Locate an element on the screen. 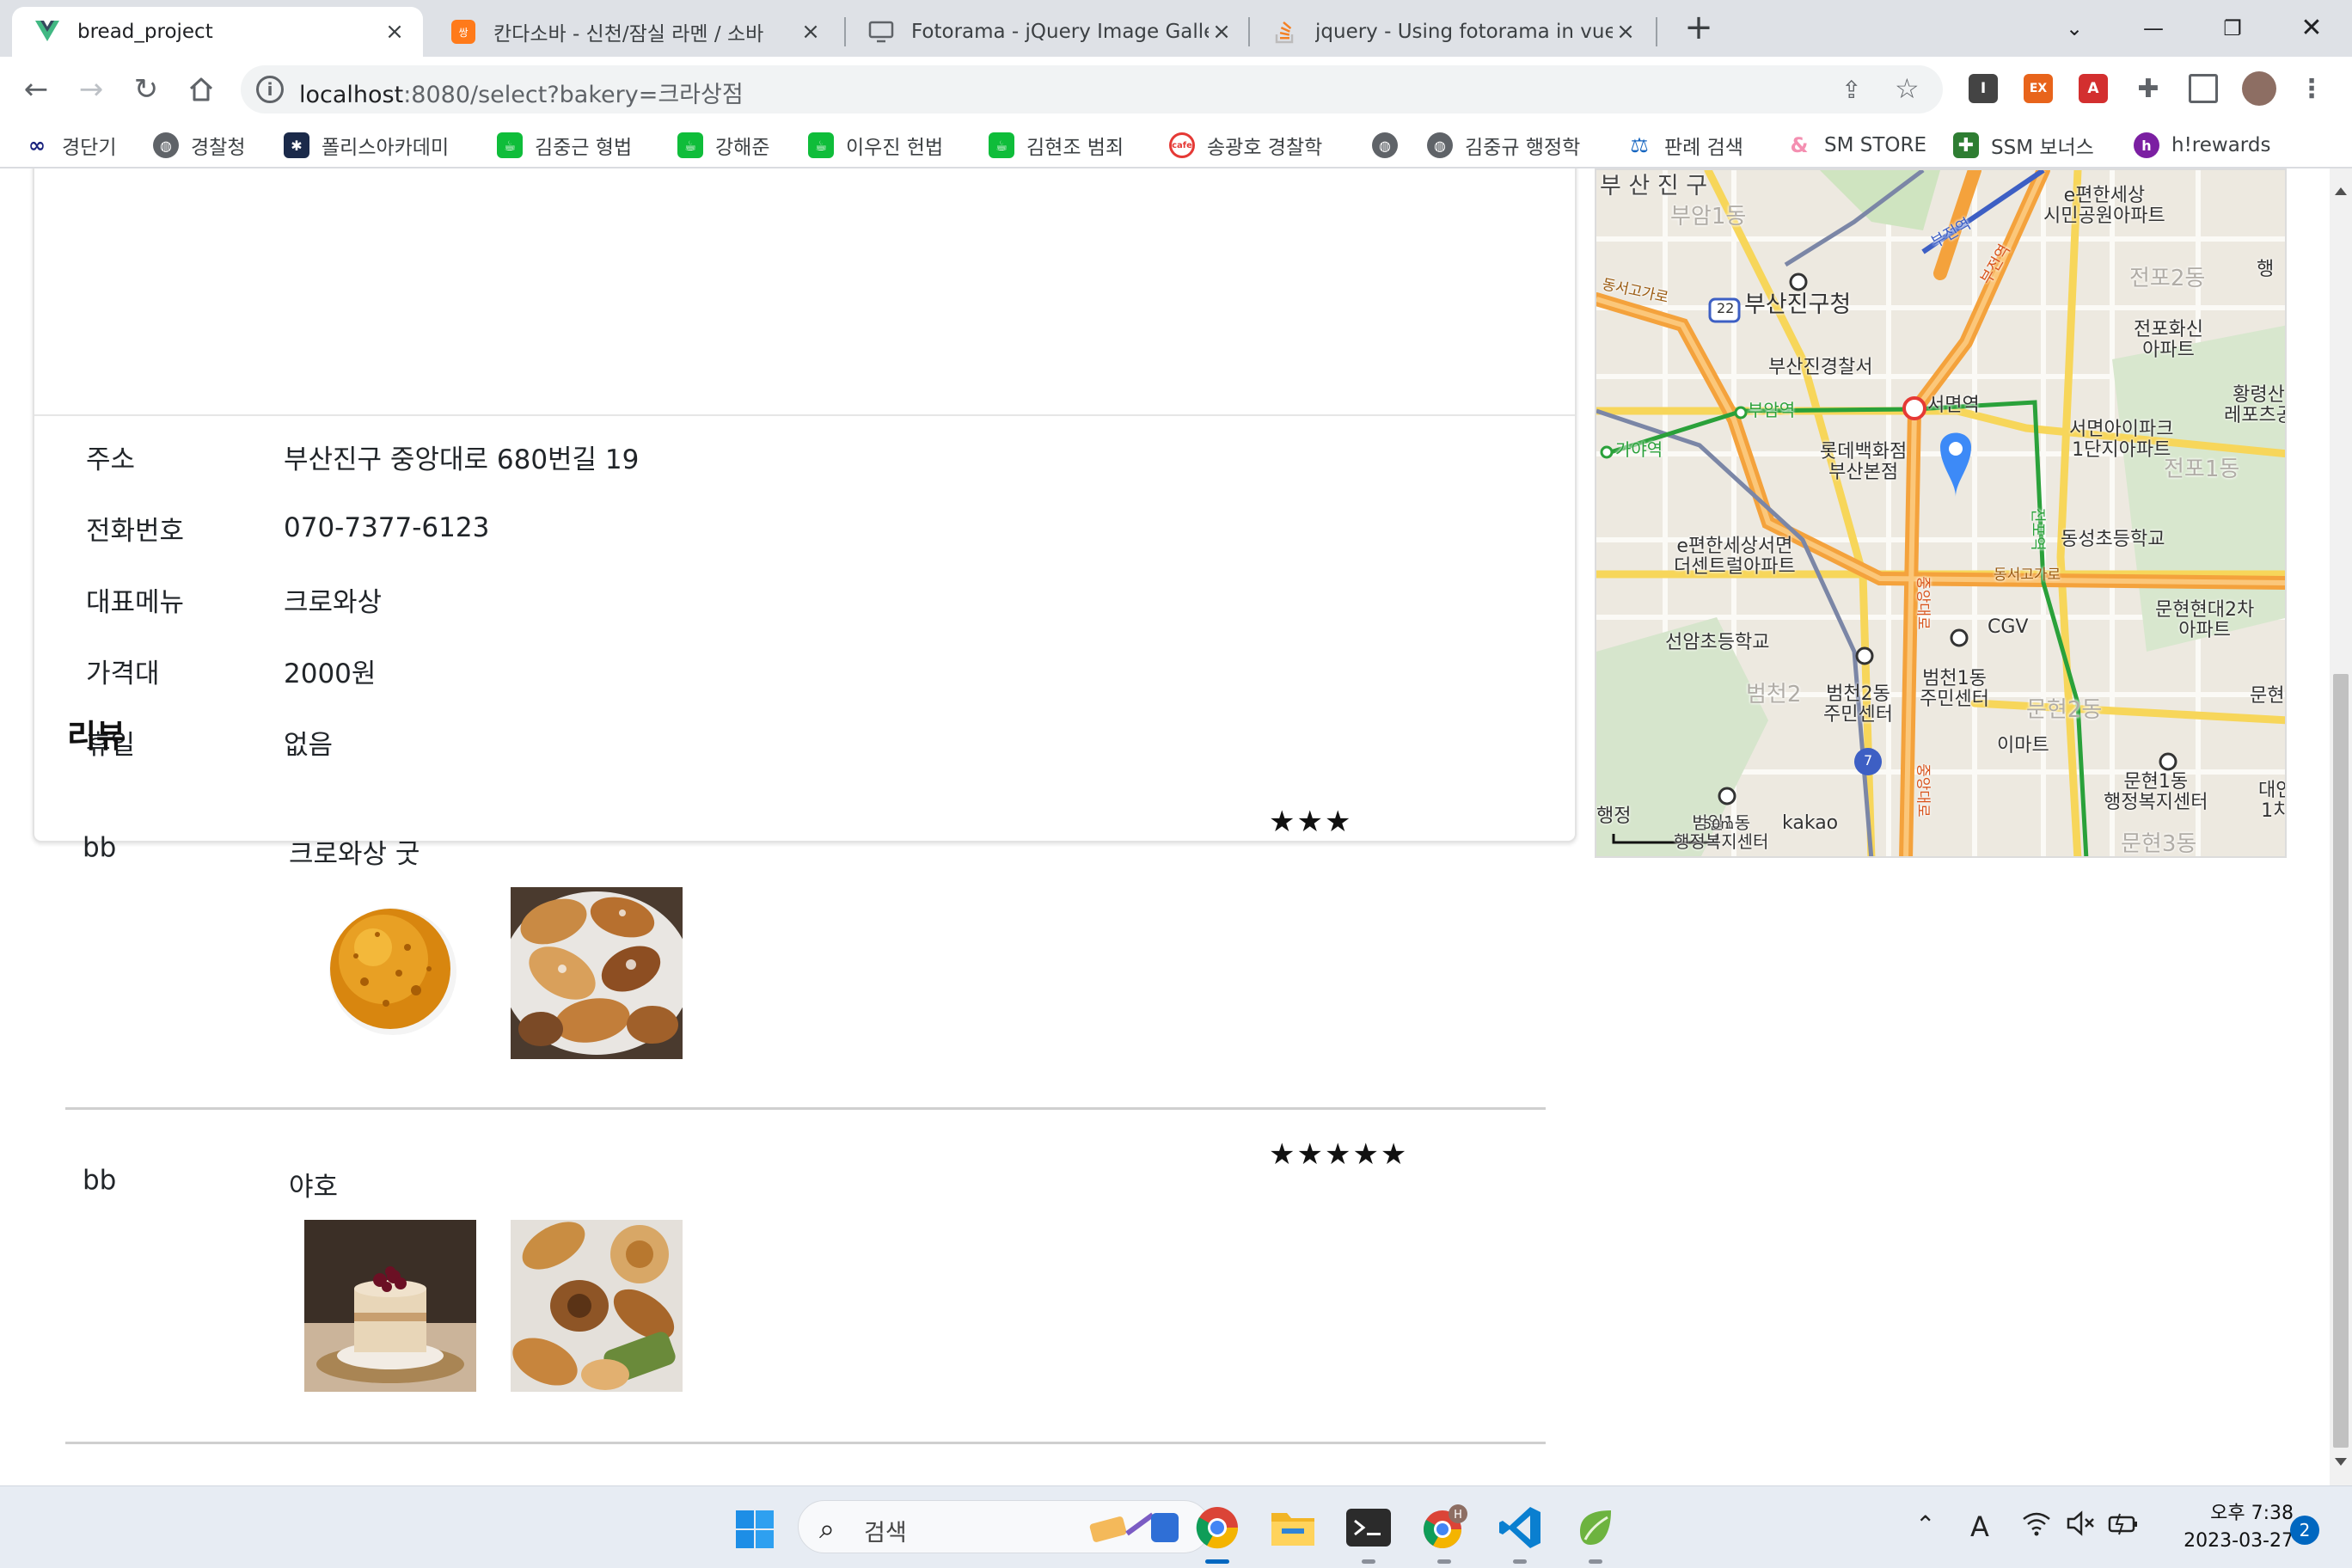  bookmark-song-police: cafe 송광호 경찰학 is located at coordinates (1245, 145).